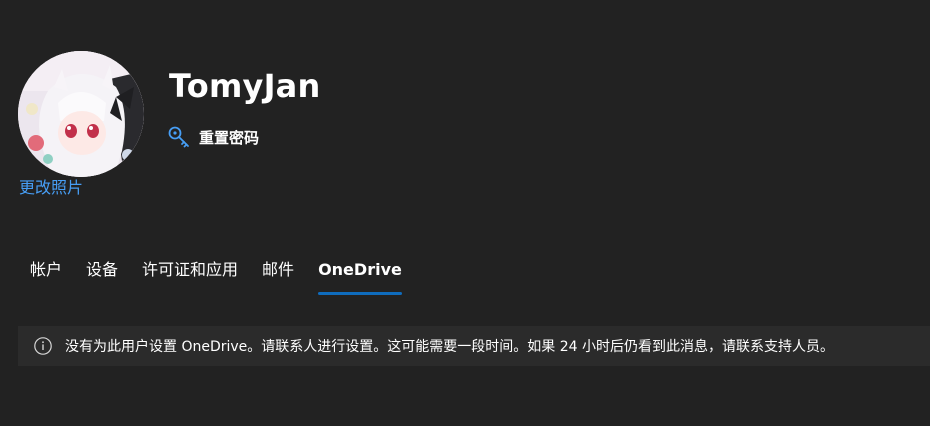 This screenshot has width=930, height=426. I want to click on tab-mail: 邮件, so click(278, 270).